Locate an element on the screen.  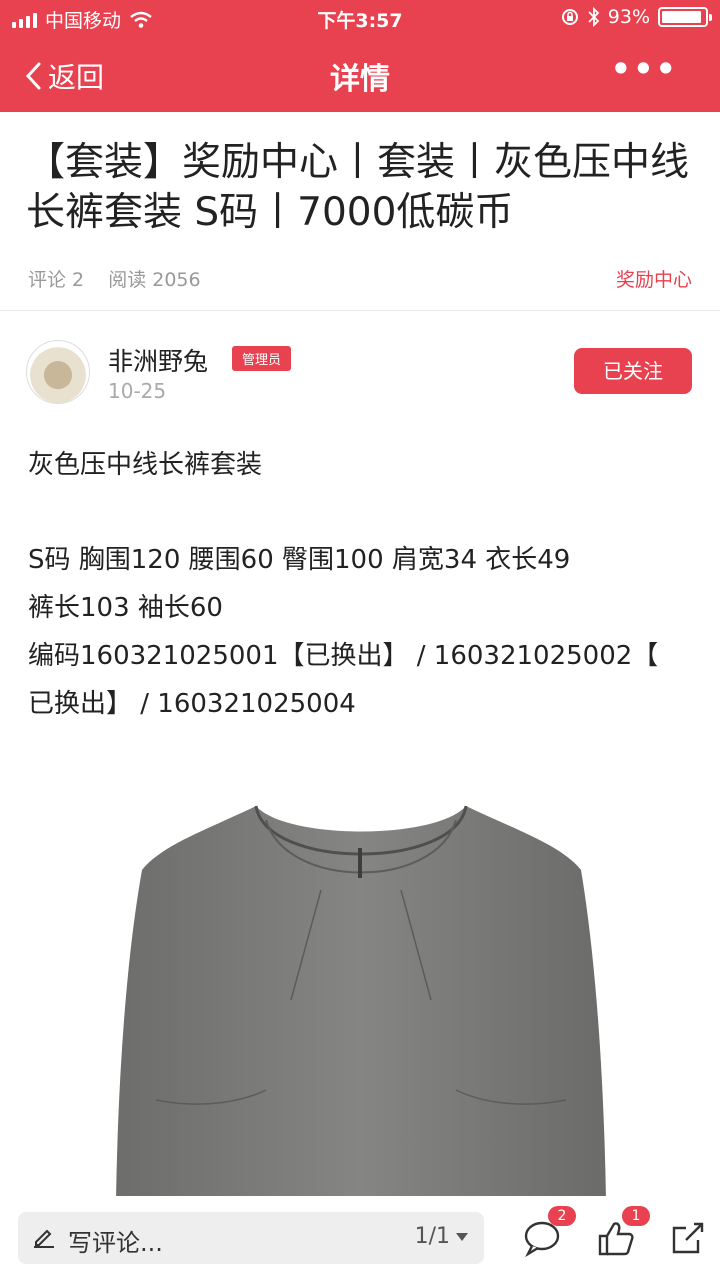
avatar is located at coordinates (58, 372).